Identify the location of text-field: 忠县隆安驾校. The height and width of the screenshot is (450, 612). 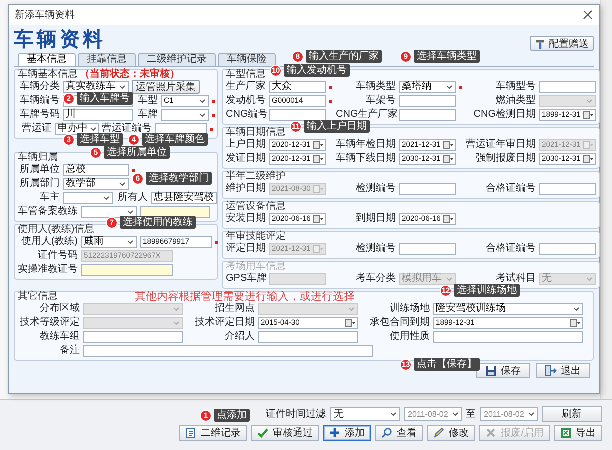
(184, 198).